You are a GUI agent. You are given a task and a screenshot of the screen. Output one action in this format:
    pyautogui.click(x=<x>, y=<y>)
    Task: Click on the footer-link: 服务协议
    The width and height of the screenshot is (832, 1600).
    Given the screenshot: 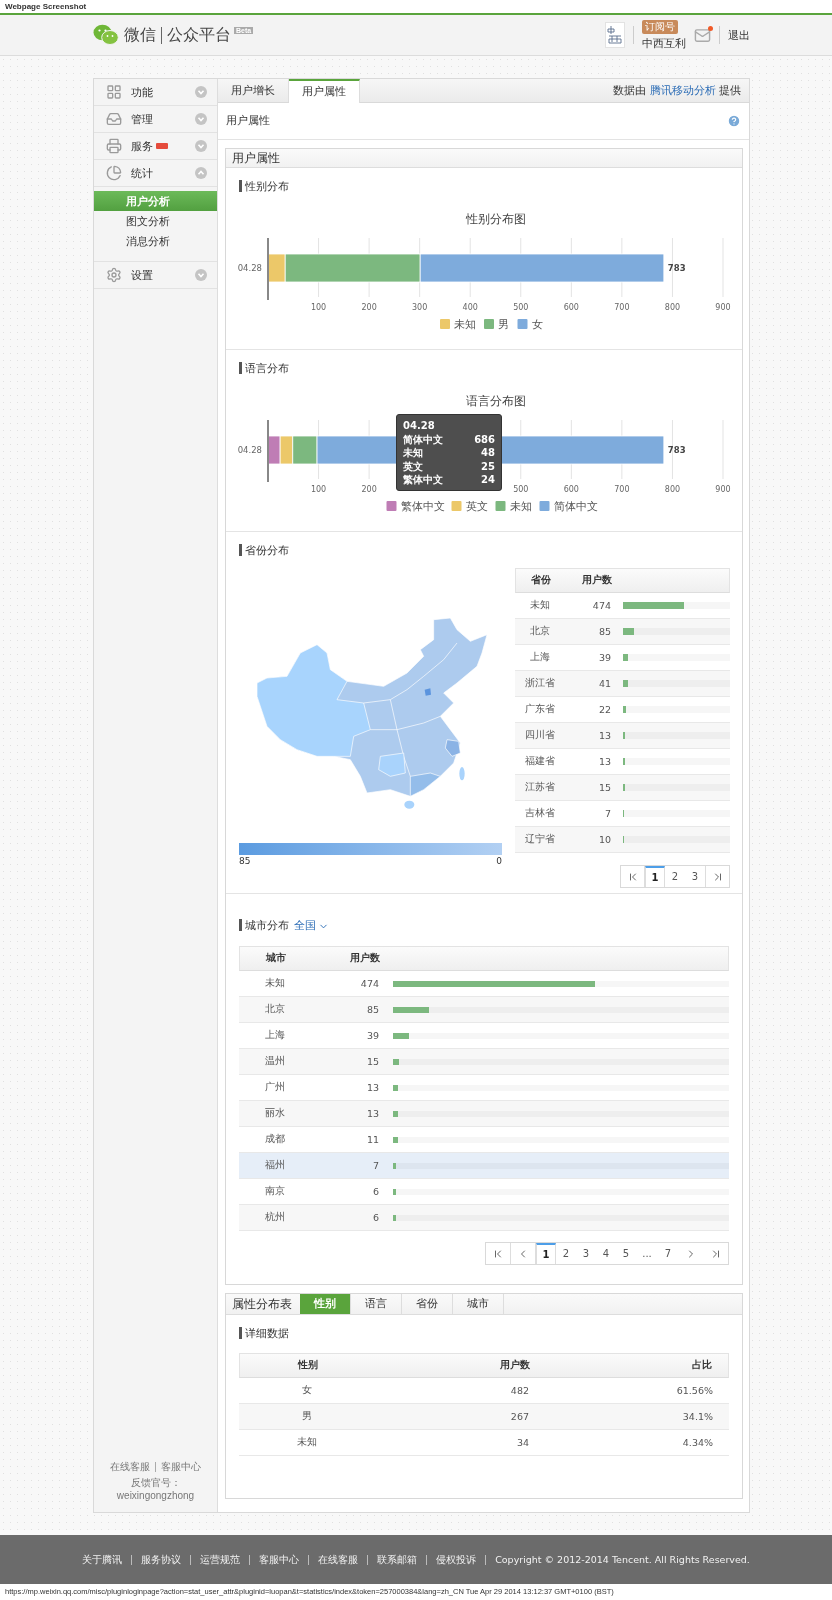 What is the action you would take?
    pyautogui.click(x=161, y=1559)
    